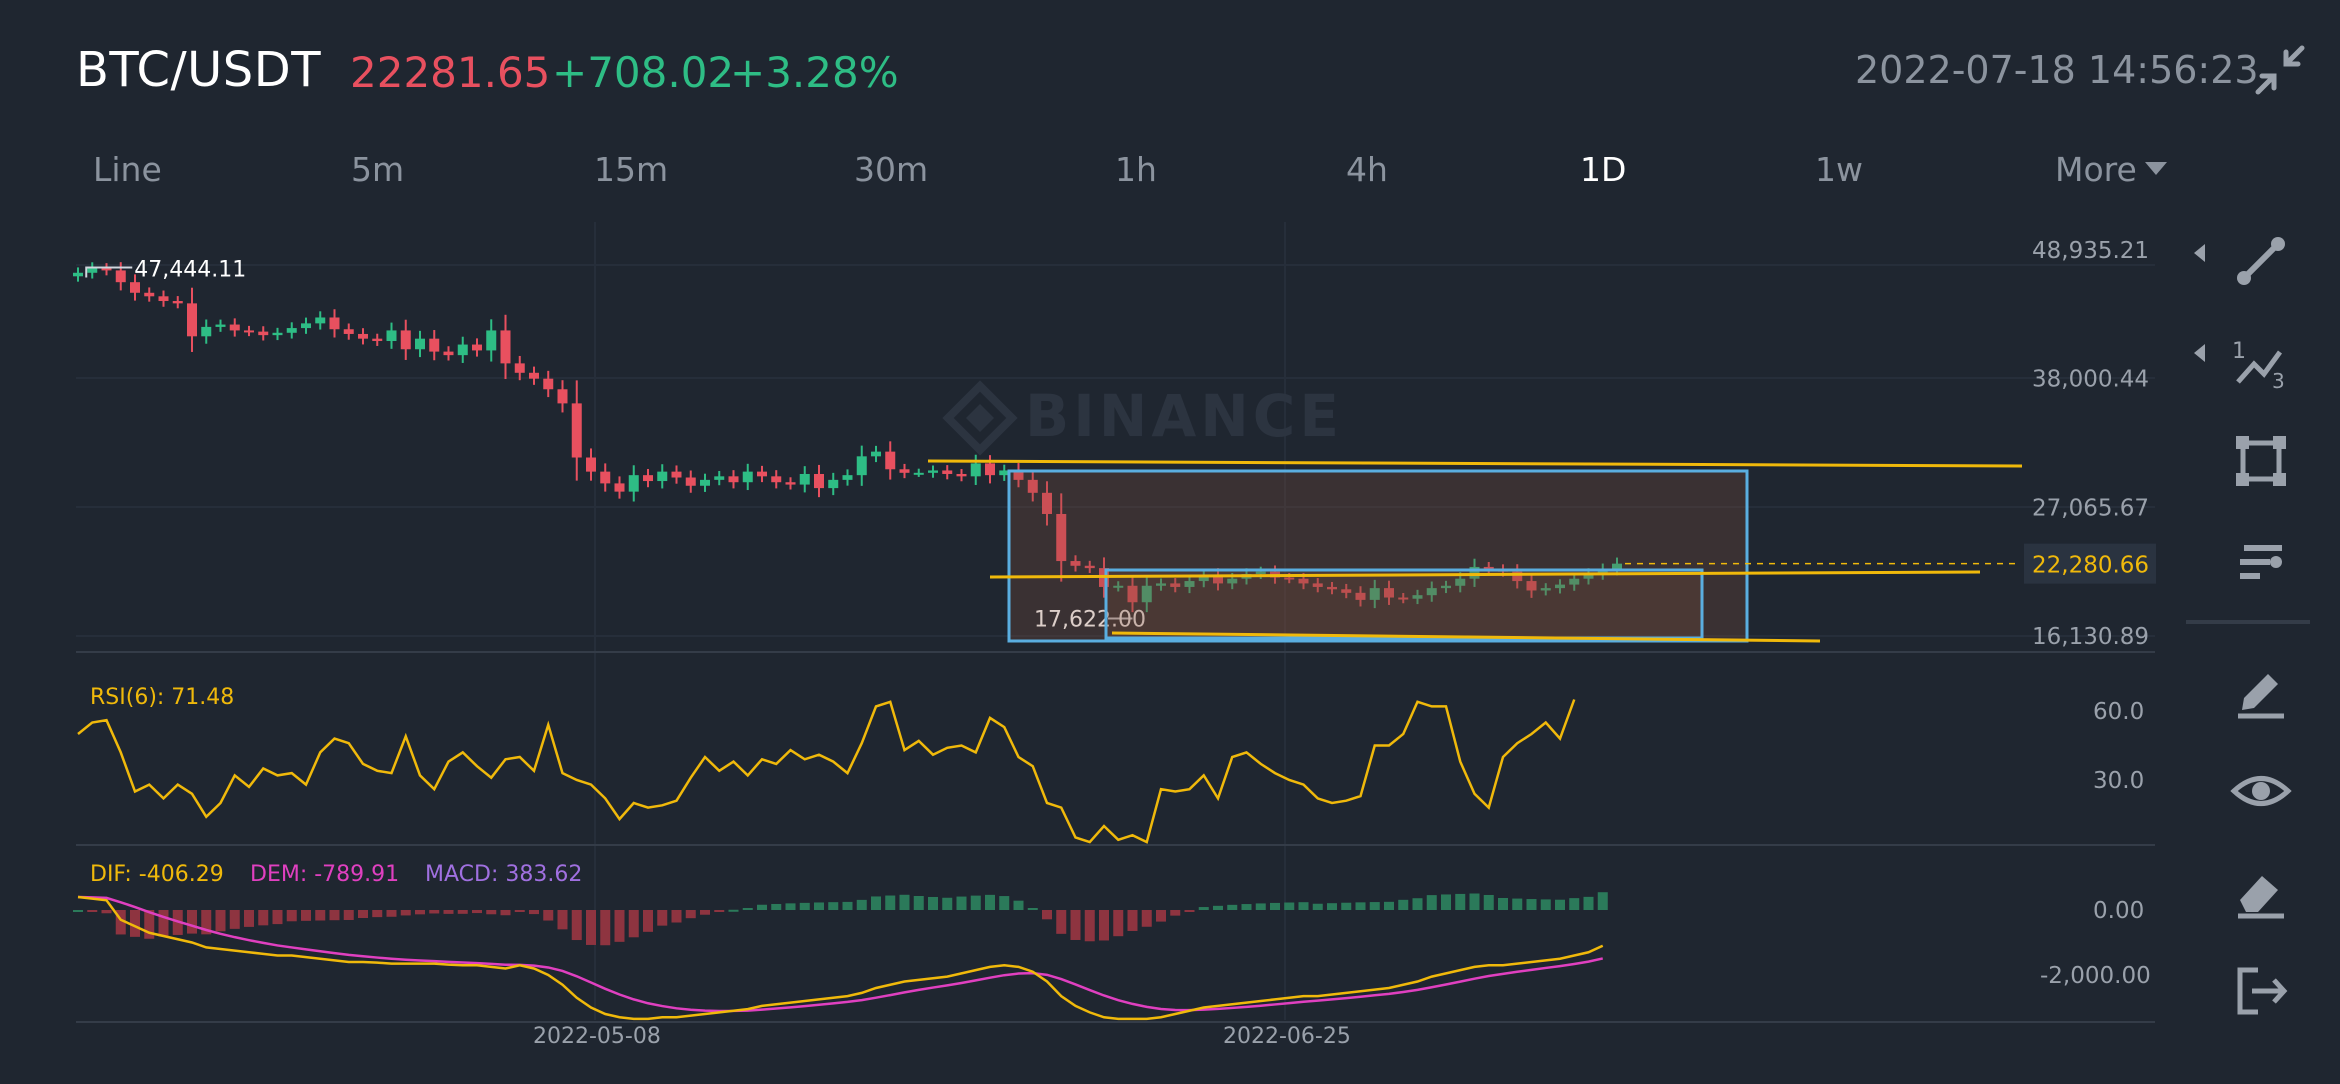 This screenshot has height=1084, width=2340. I want to click on macd-tick-label: -2,000.00, so click(2095, 976).